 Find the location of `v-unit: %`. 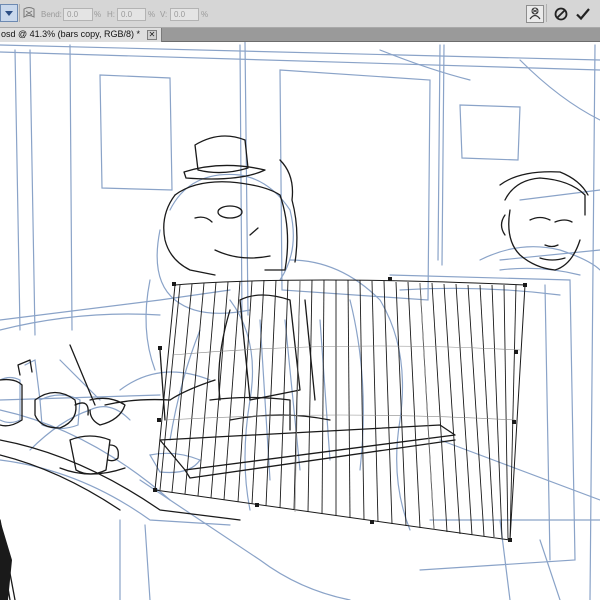

v-unit: % is located at coordinates (205, 14).